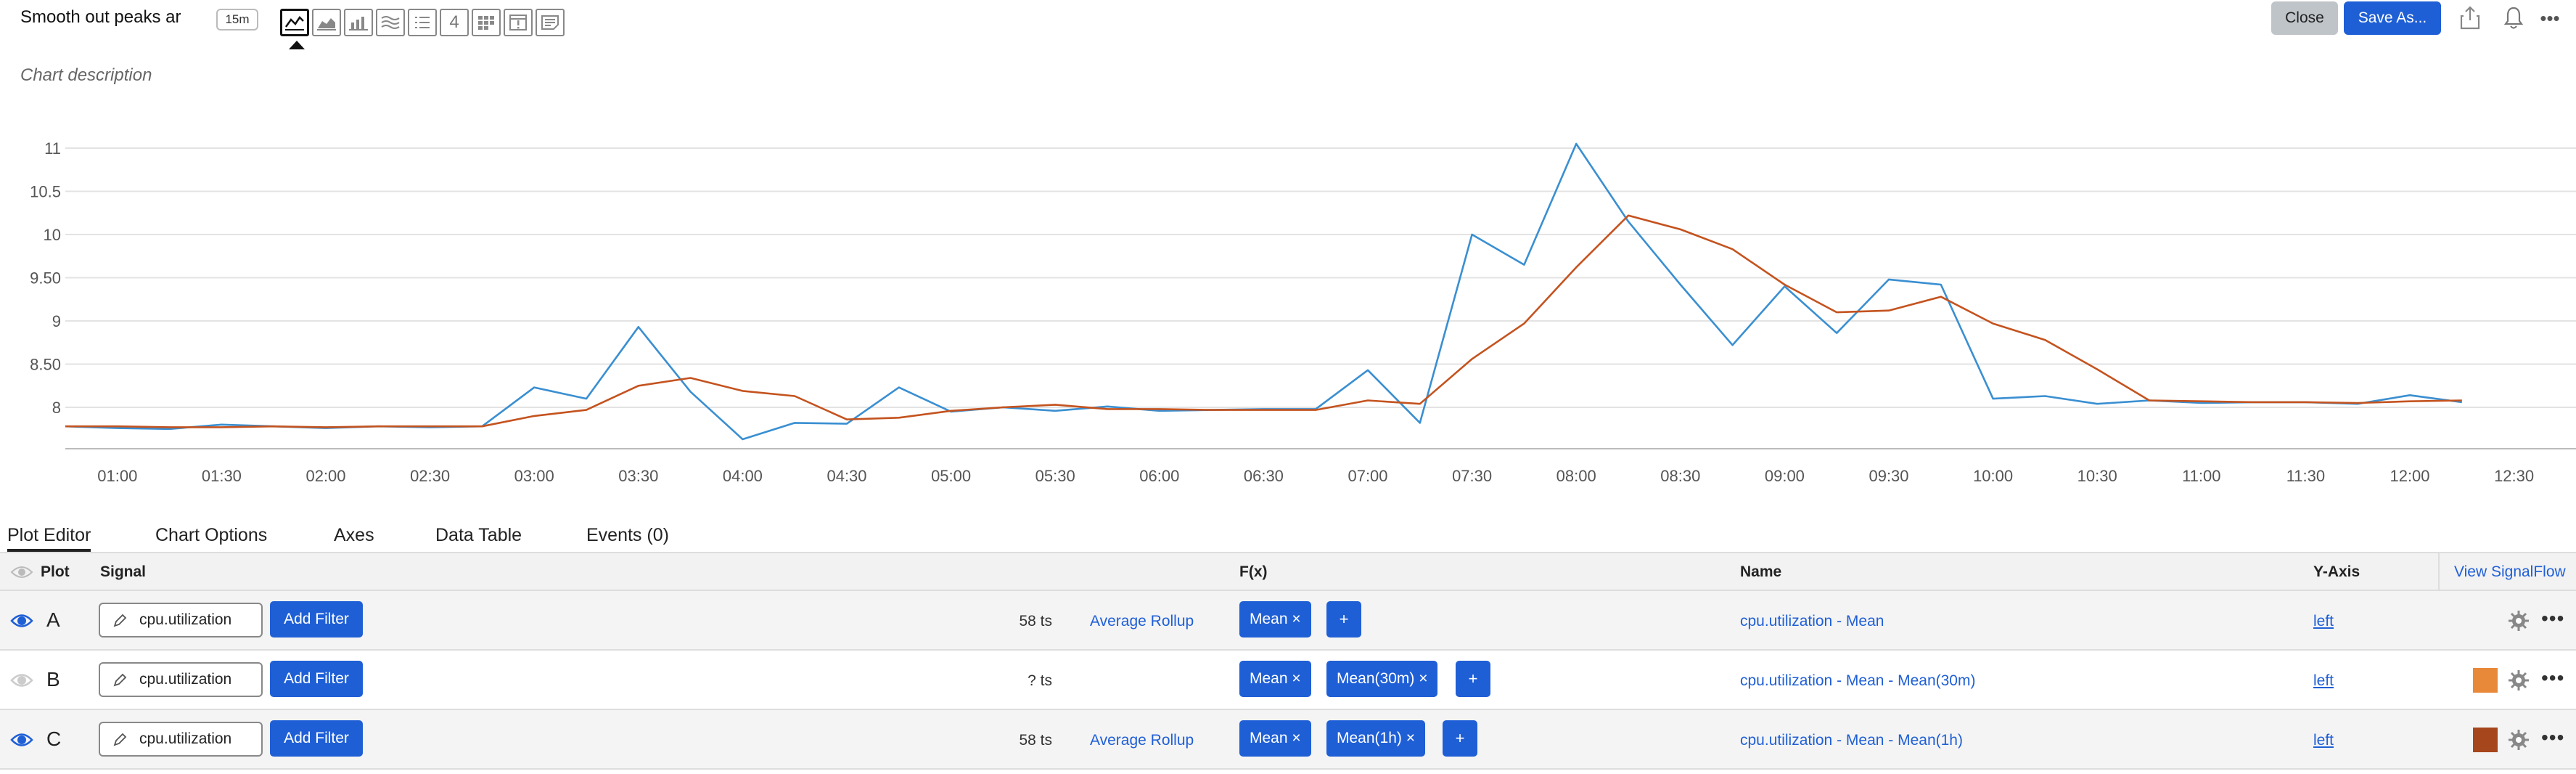 The height and width of the screenshot is (774, 2576). Describe the element at coordinates (638, 476) in the screenshot. I see `x-tick-label: 03:30` at that location.